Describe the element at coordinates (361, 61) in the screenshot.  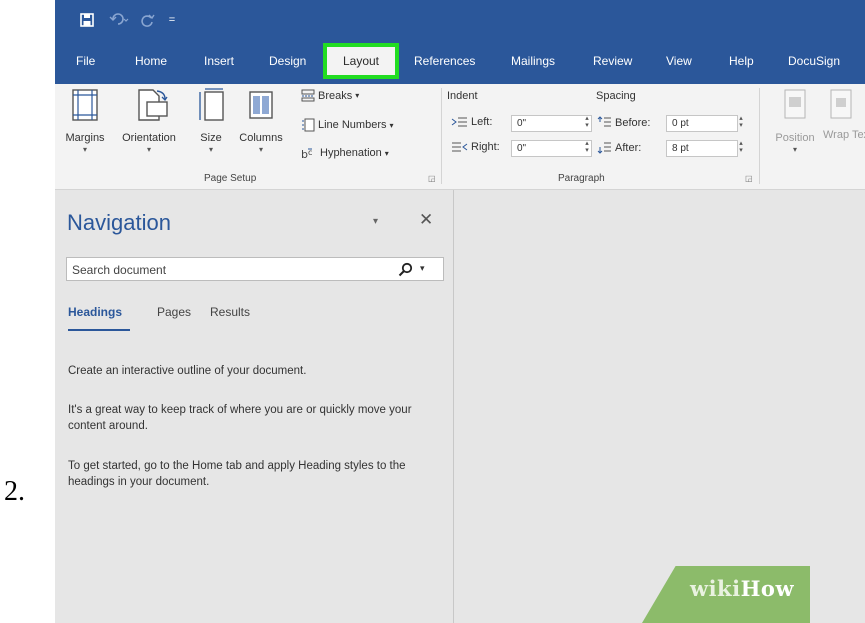
I see `tab-layout: Layout` at that location.